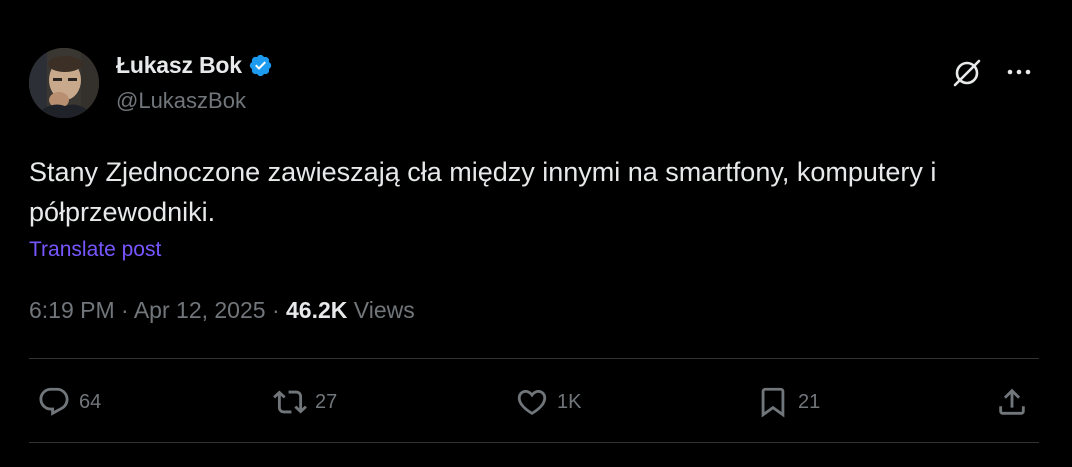  Describe the element at coordinates (90, 401) in the screenshot. I see `reply-count: 64` at that location.